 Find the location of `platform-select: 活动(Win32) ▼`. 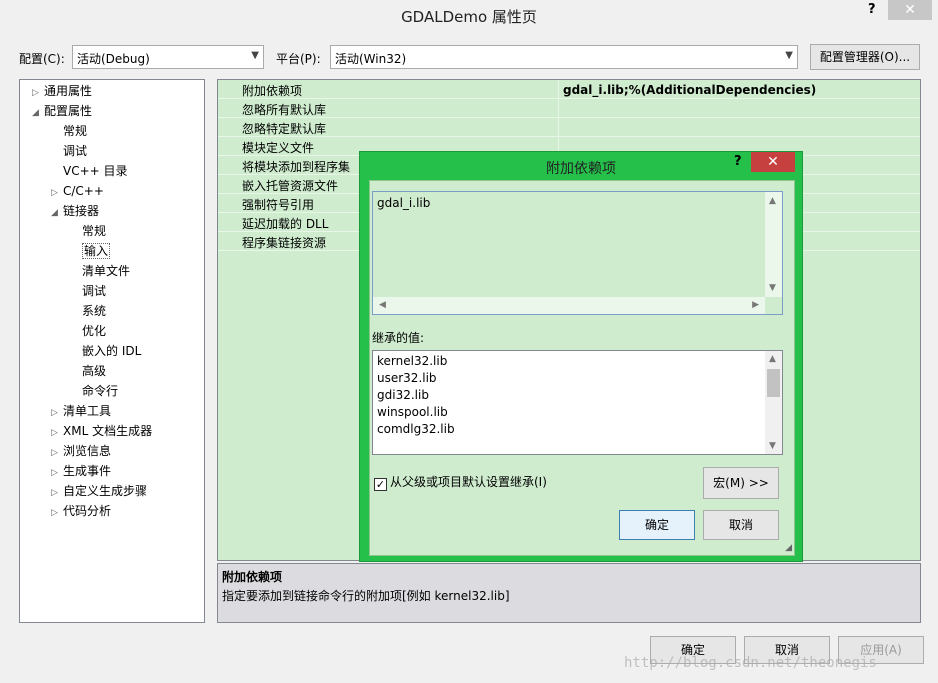

platform-select: 活动(Win32) ▼ is located at coordinates (564, 57).